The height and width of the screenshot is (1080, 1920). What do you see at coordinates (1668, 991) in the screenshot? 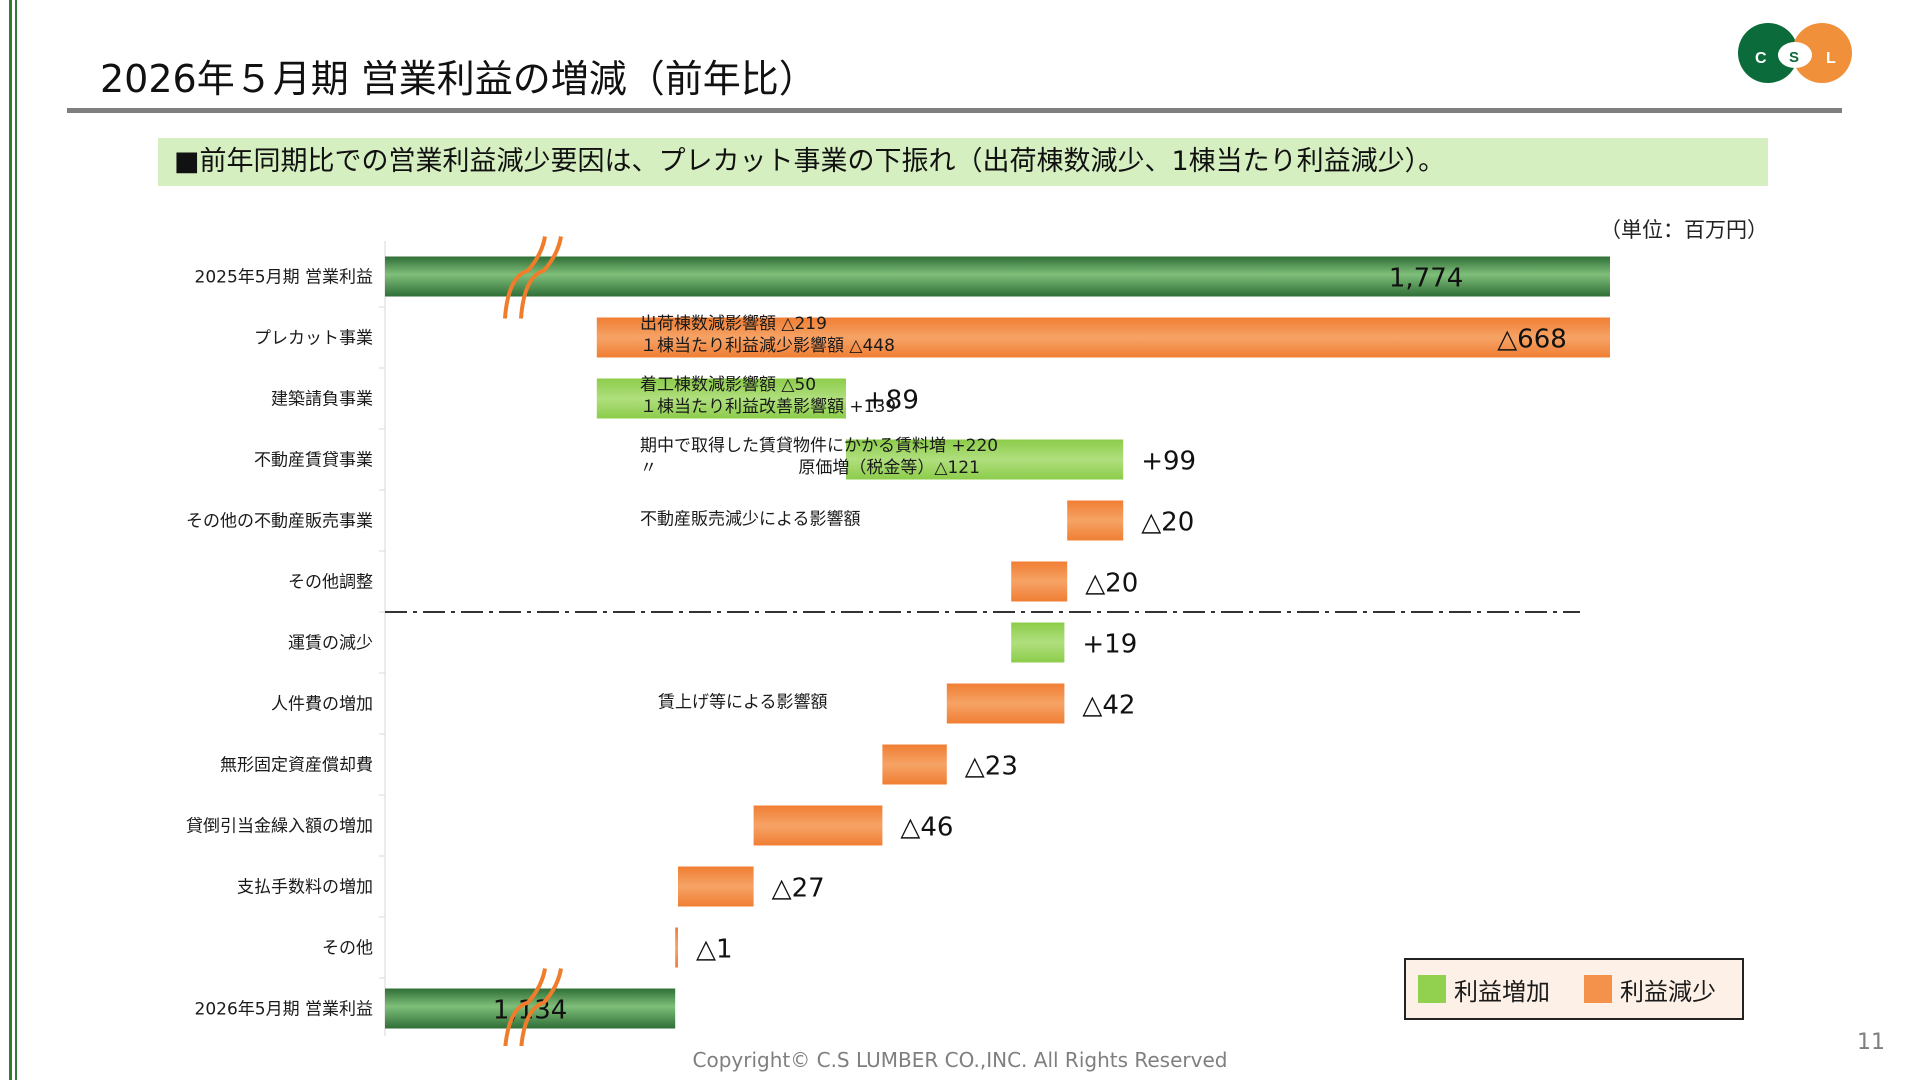
I see `legend-label-decrease: 利益減少` at bounding box center [1668, 991].